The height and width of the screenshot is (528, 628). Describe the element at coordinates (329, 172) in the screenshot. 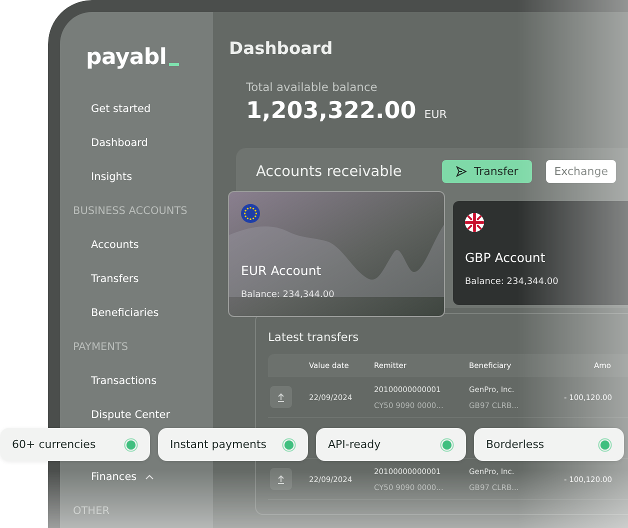

I see `panel-title: Accounts receivable` at that location.